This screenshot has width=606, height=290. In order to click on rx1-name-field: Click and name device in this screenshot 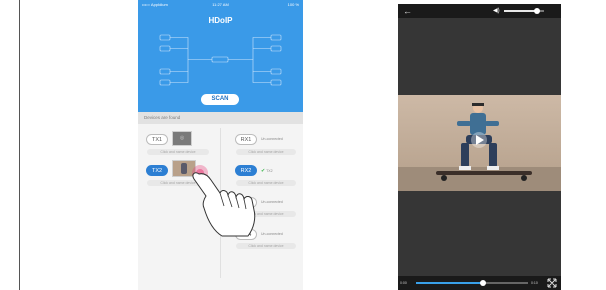, I will do `click(266, 152)`.